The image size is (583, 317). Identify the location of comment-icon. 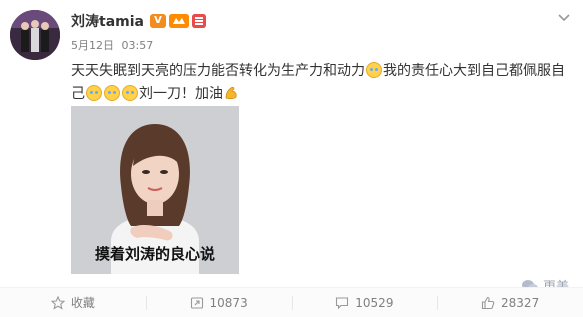
(342, 302).